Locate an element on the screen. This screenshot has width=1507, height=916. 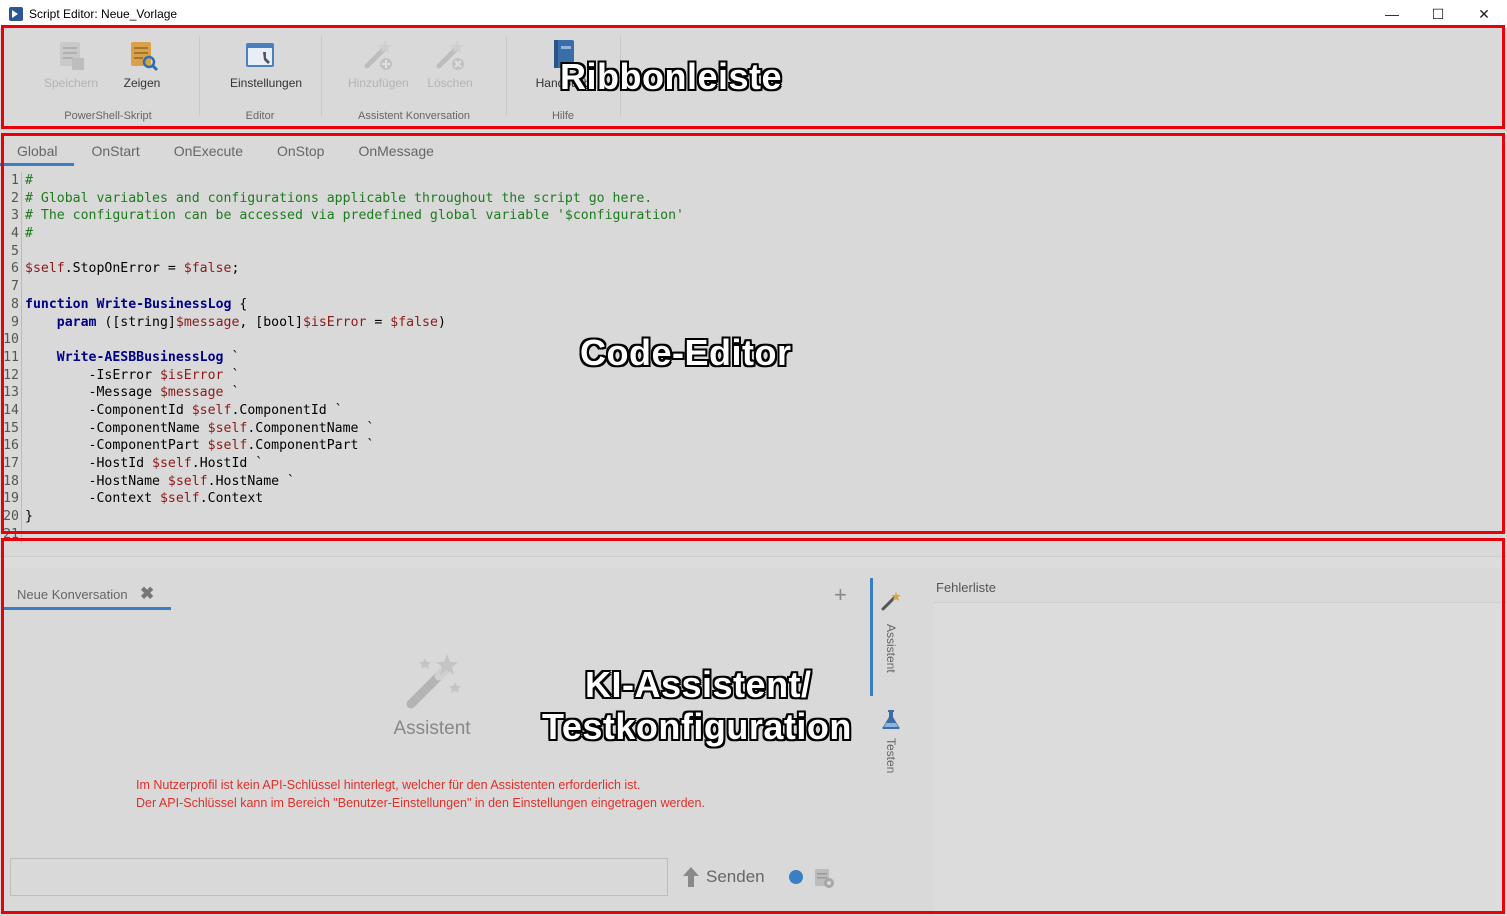
tab-onstart: OnStart is located at coordinates (115, 151).